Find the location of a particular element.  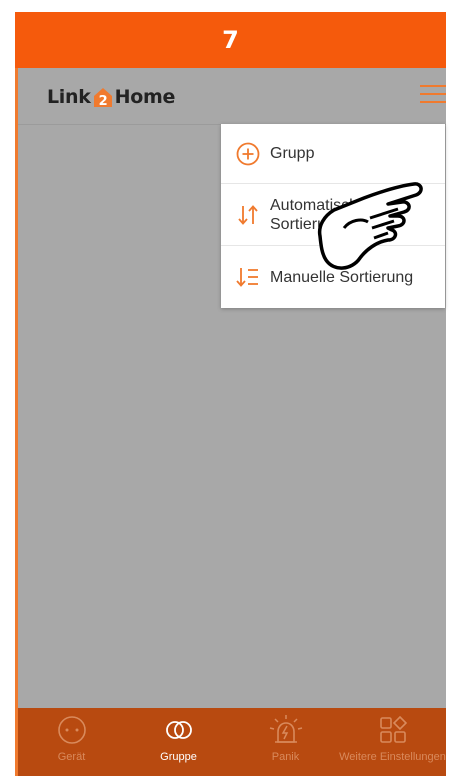

logo-house-icon: 2 is located at coordinates (102, 98).